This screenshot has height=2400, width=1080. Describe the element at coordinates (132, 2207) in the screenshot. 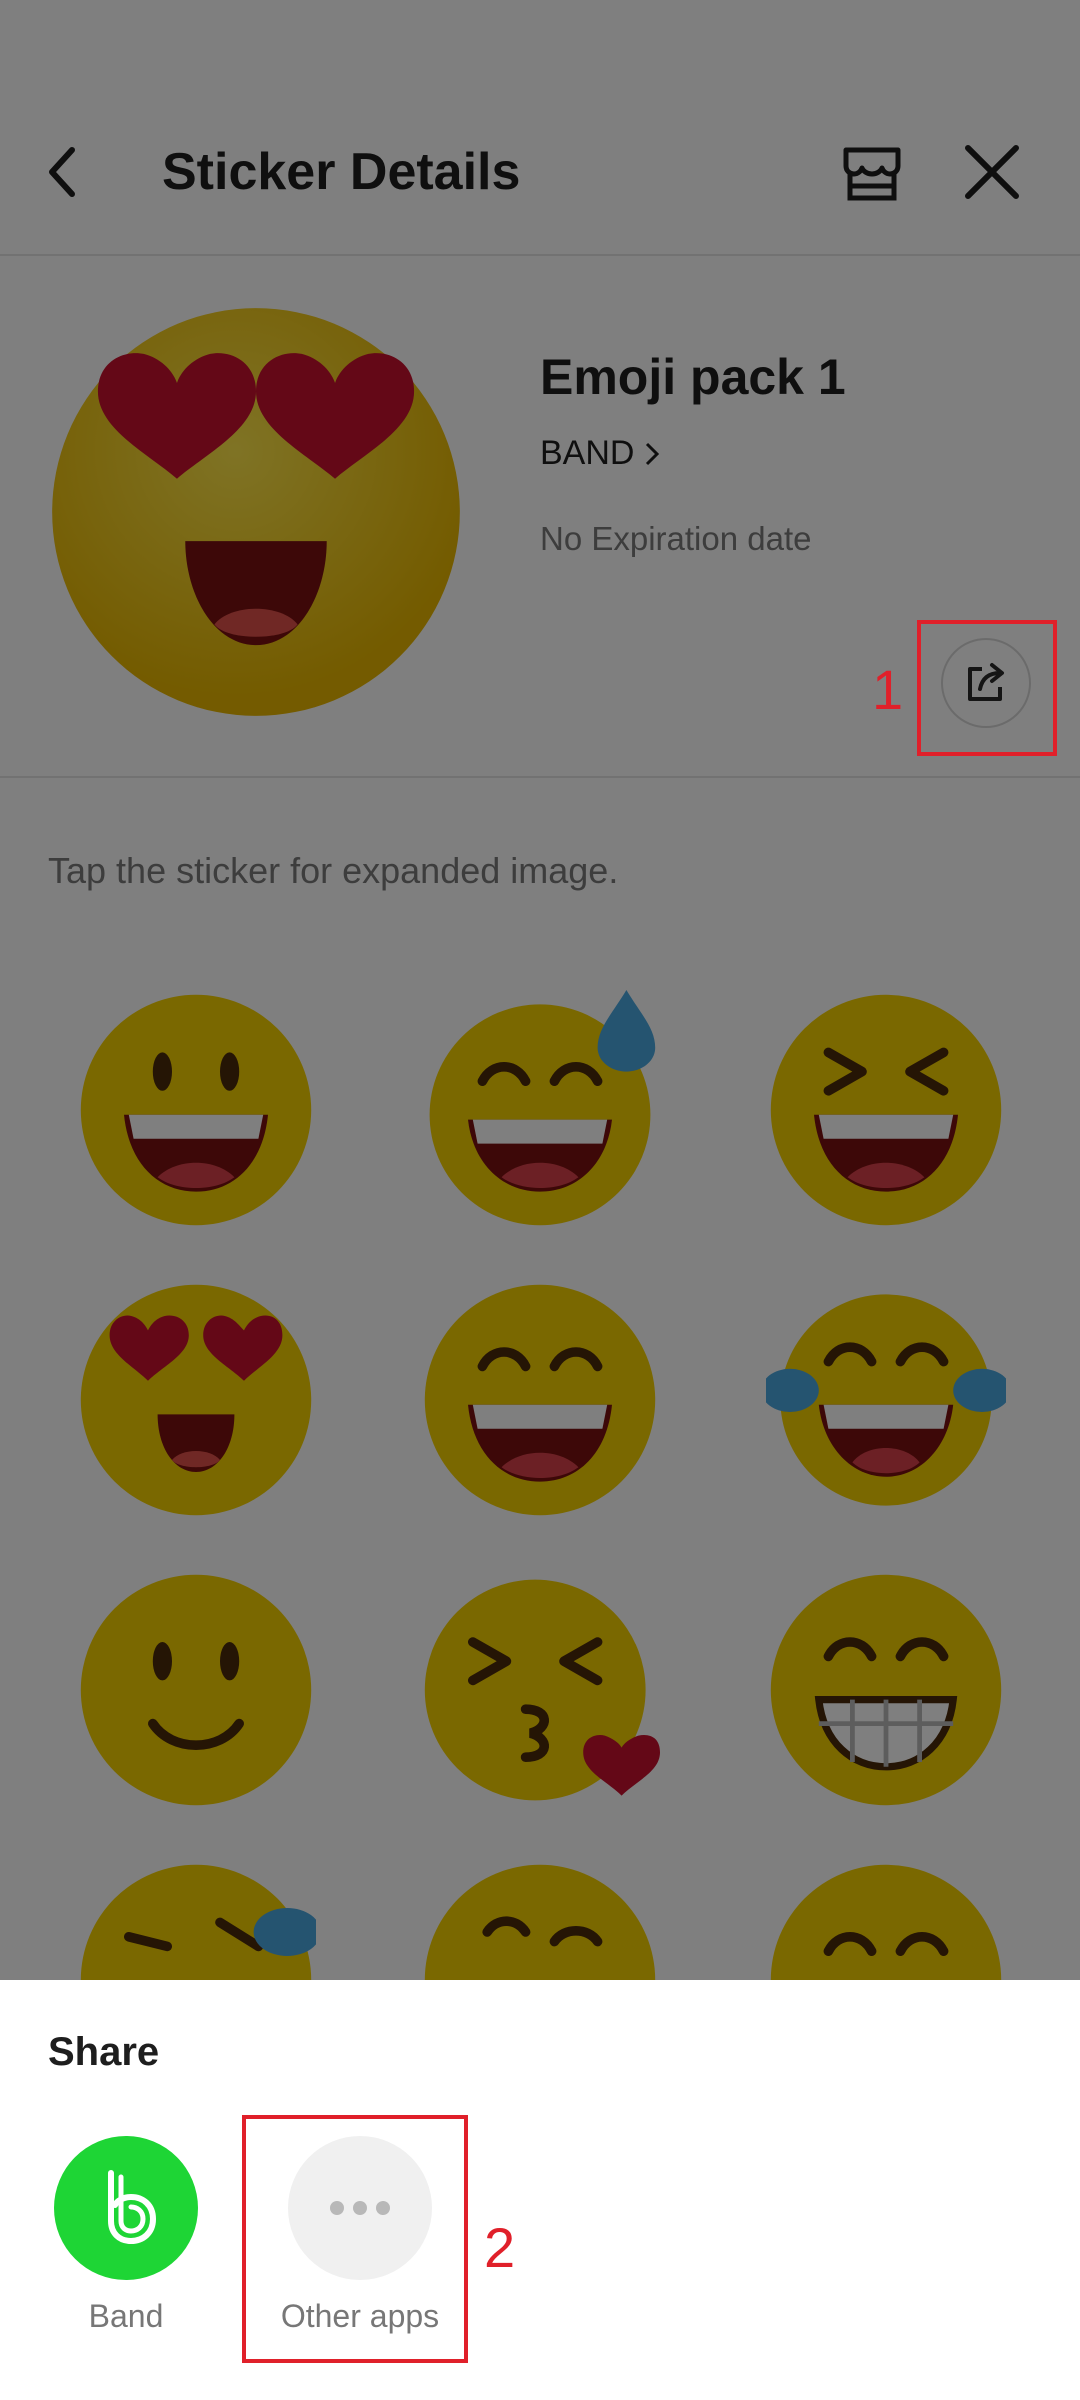

I see `band-logo-icon` at that location.